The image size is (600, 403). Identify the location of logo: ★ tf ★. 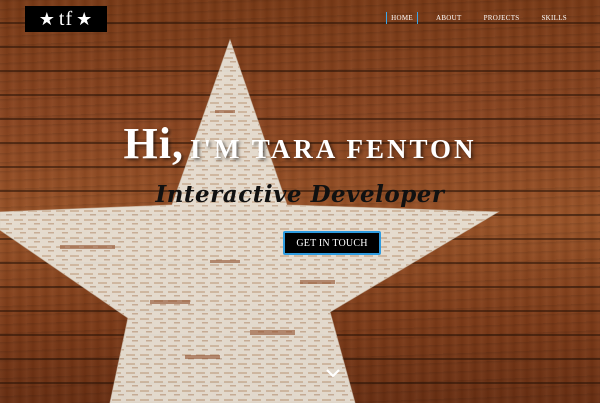
(66, 19).